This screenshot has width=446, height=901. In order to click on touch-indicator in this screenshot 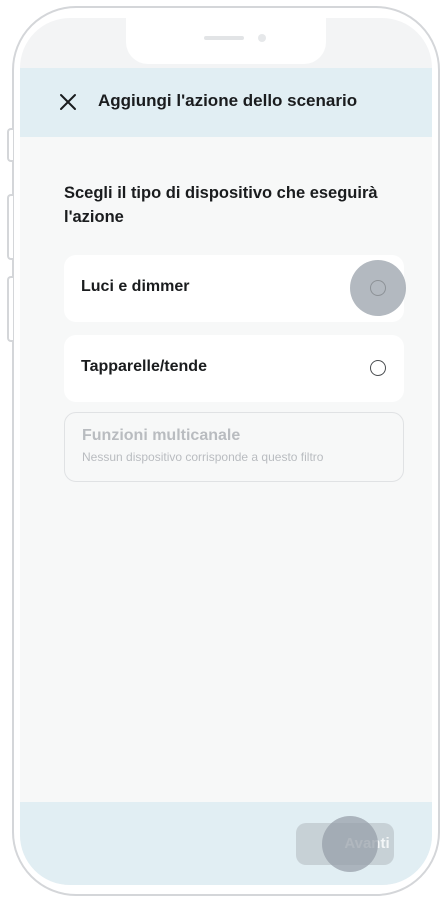, I will do `click(350, 844)`.